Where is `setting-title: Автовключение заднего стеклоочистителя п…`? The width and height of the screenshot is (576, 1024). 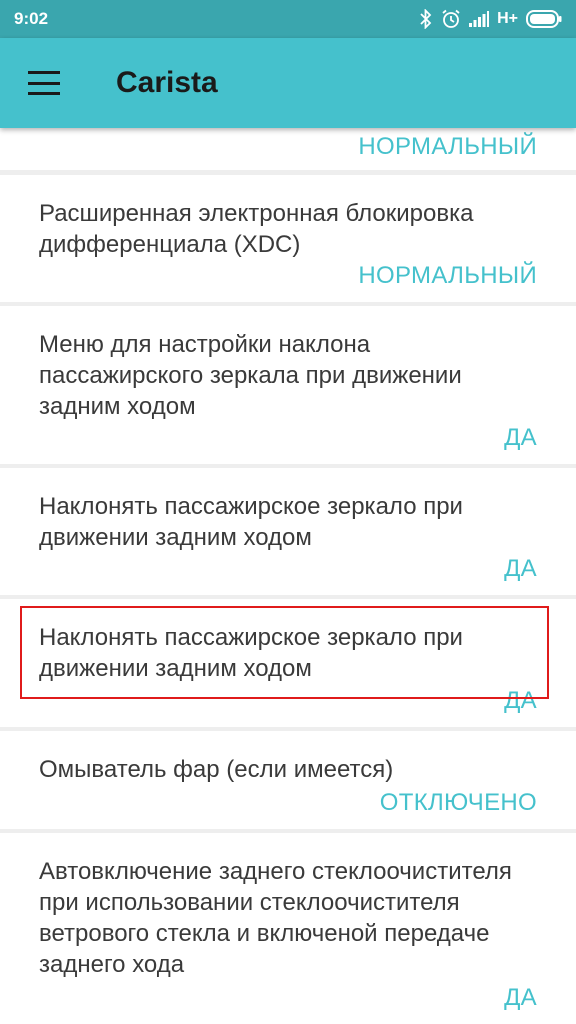
setting-title: Автовключение заднего стеклоочистителя п… is located at coordinates (275, 918).